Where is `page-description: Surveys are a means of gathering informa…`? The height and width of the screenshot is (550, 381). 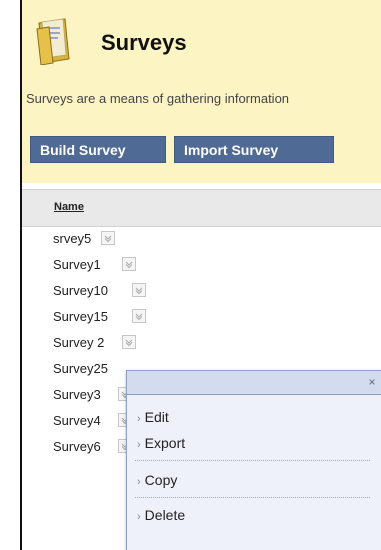
page-description: Surveys are a means of gathering informa… is located at coordinates (158, 98).